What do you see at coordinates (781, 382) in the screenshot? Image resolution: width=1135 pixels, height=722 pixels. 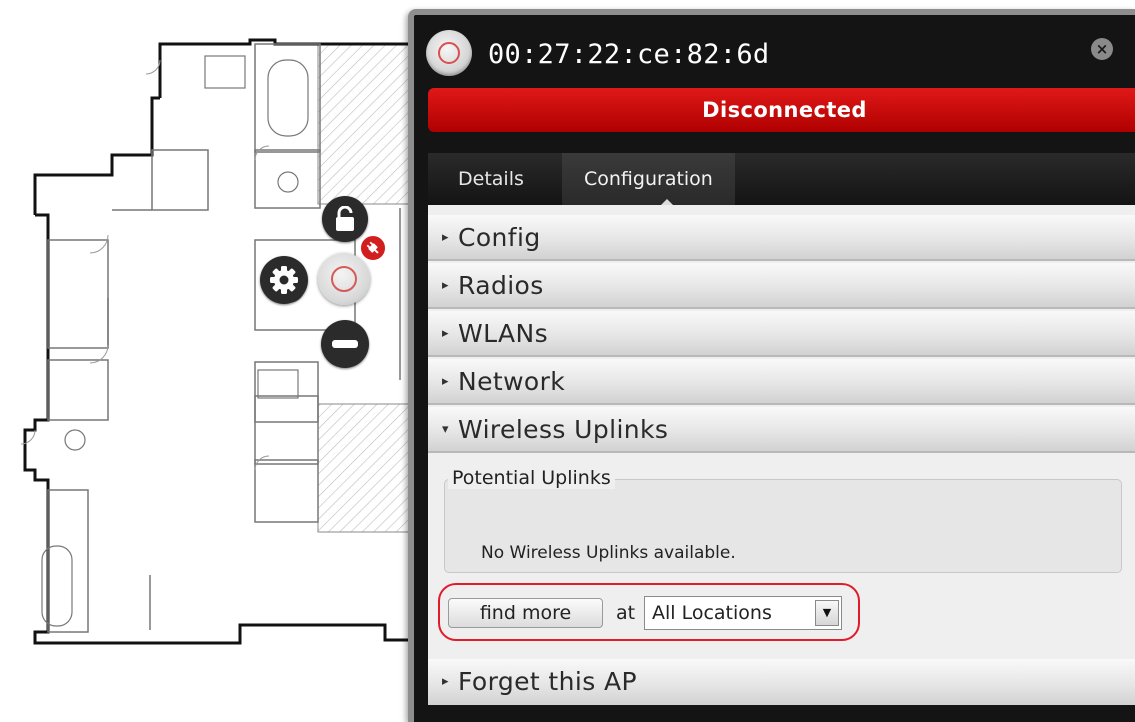 I see `section-network: ▸ Network` at bounding box center [781, 382].